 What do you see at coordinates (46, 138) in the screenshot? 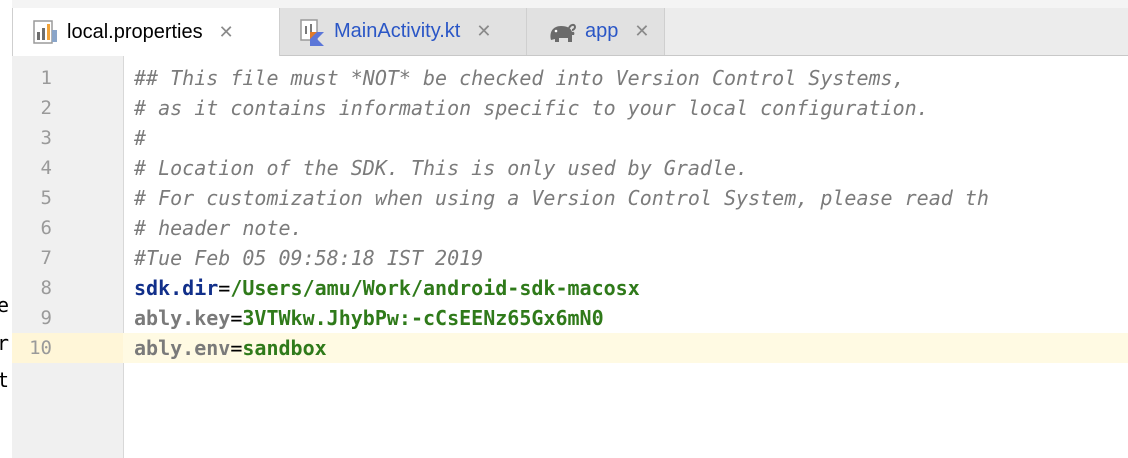
I see `line-number: 3` at bounding box center [46, 138].